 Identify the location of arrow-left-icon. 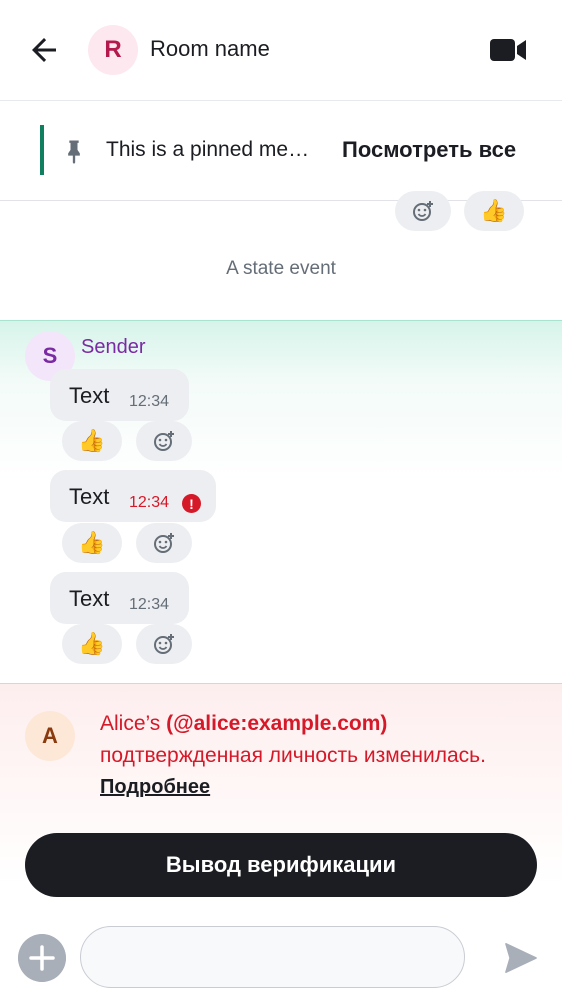
(44, 50).